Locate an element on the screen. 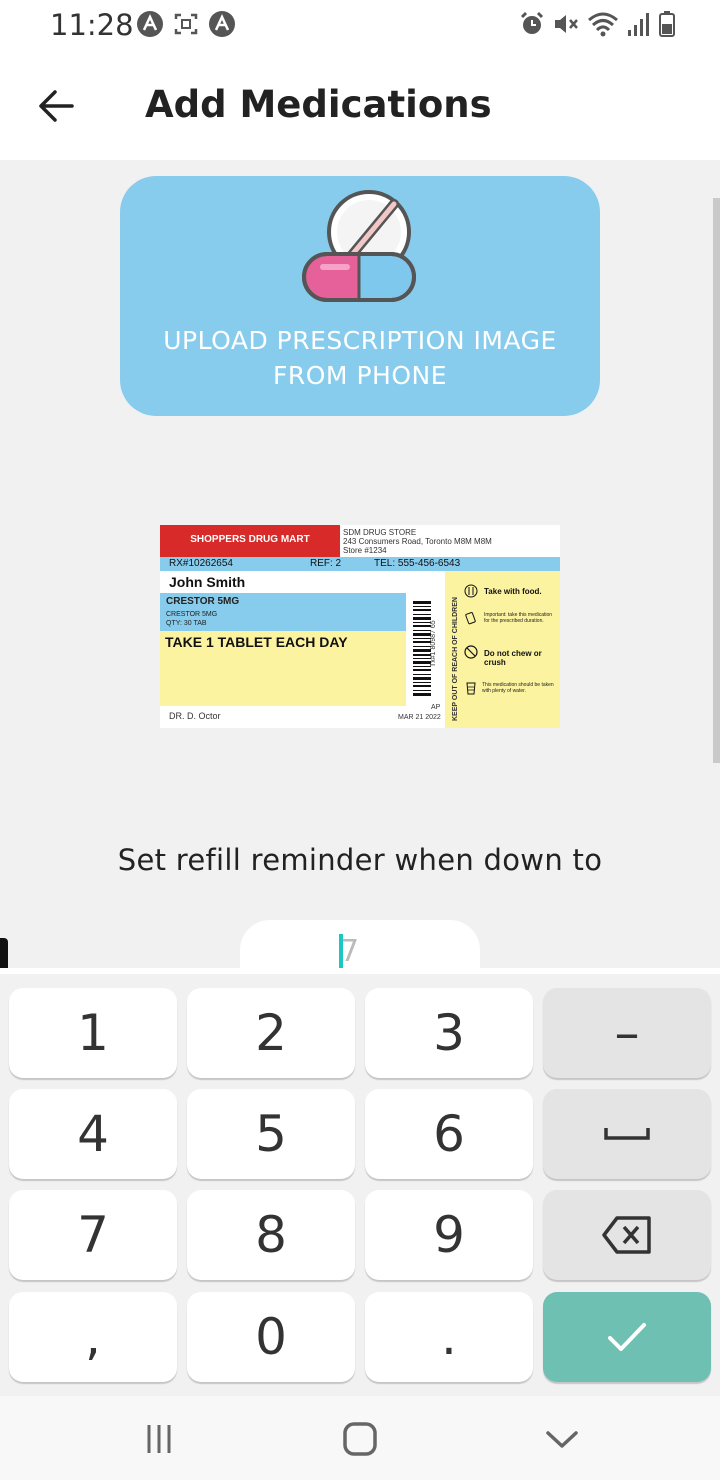 The height and width of the screenshot is (1480, 720). status-icons-left is located at coordinates (186, 24).